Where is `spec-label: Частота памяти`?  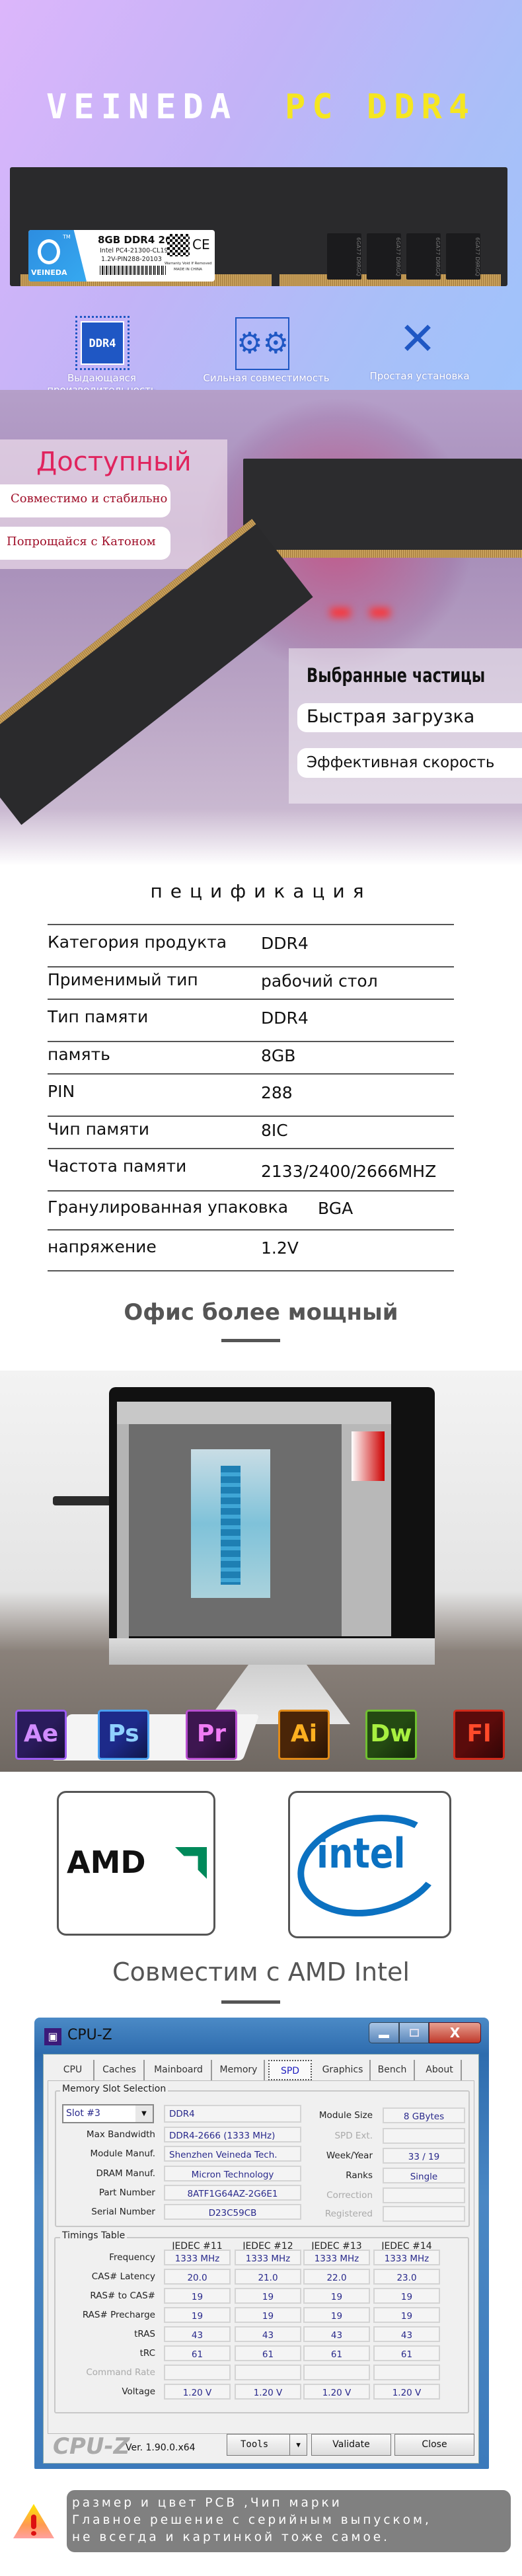 spec-label: Частота памяти is located at coordinates (117, 1166).